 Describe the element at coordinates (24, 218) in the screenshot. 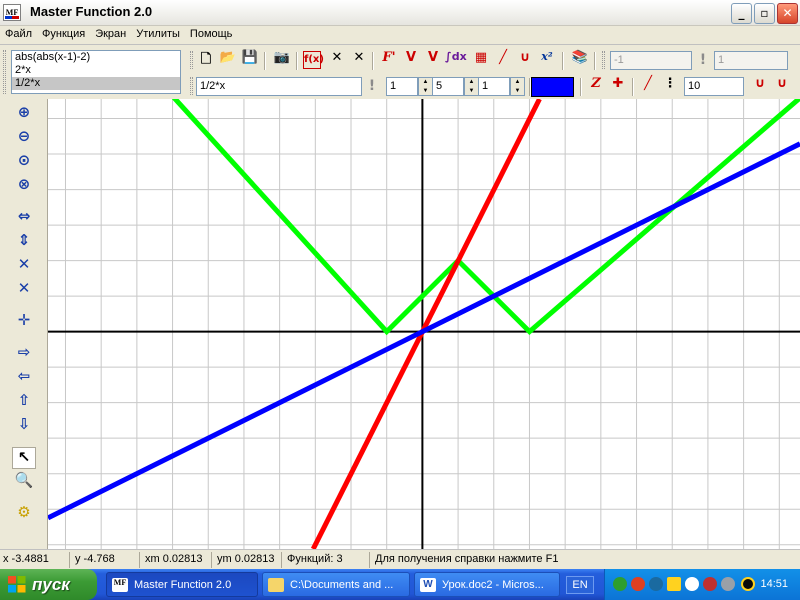

I see `shrink-horizontal-icon: ⇔` at that location.